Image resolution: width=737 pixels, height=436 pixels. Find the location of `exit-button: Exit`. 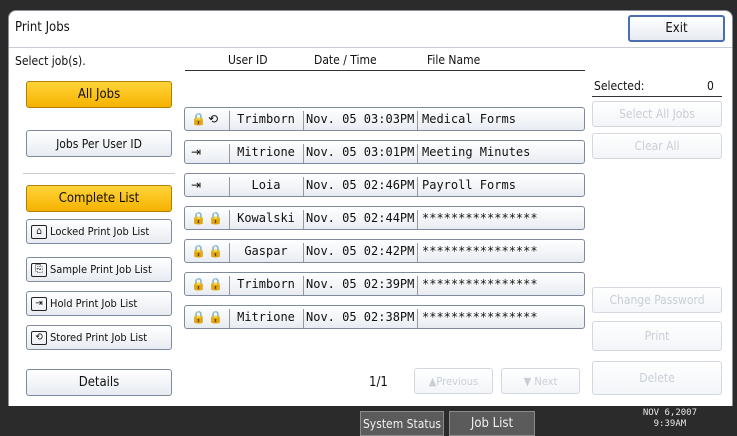

exit-button: Exit is located at coordinates (676, 28).